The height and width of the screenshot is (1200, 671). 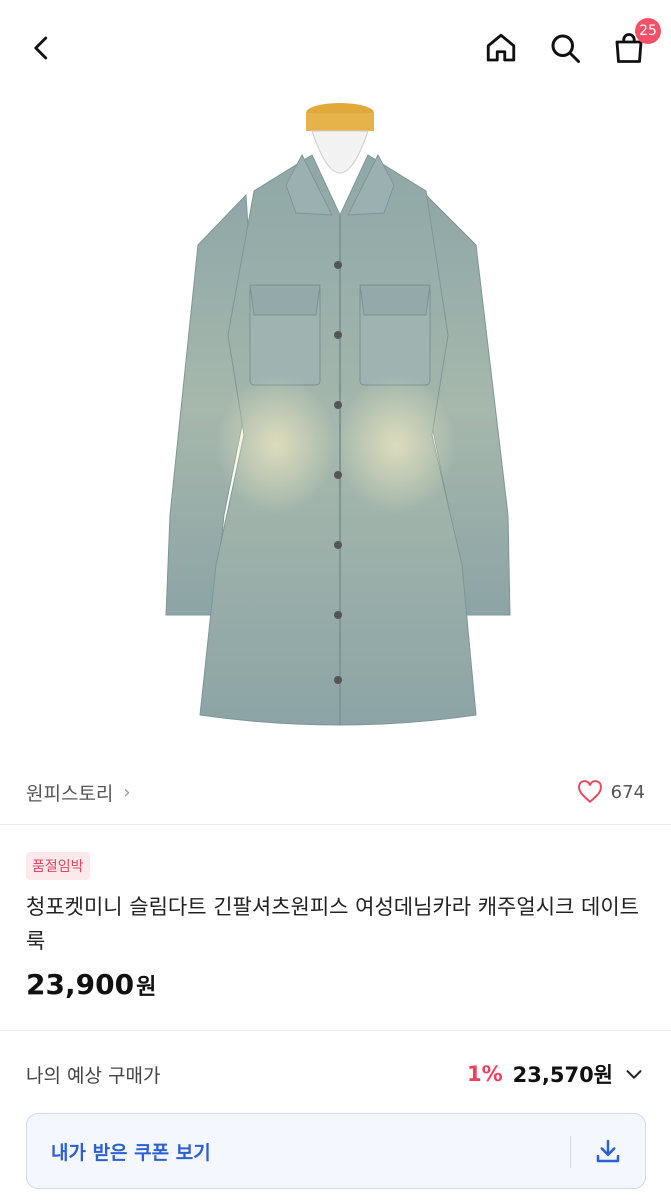 I want to click on chevron-down-icon, so click(x=634, y=1074).